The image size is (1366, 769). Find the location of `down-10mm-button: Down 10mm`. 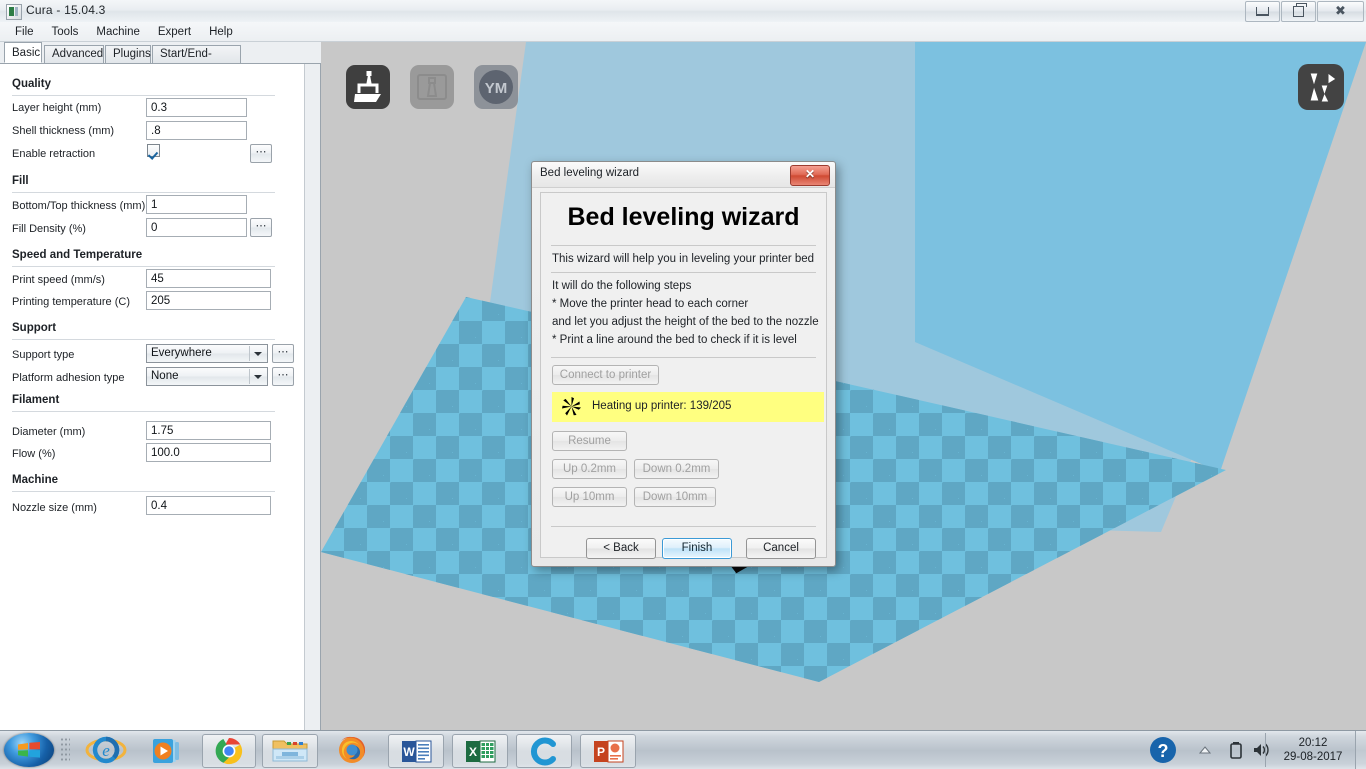

down-10mm-button: Down 10mm is located at coordinates (675, 497).